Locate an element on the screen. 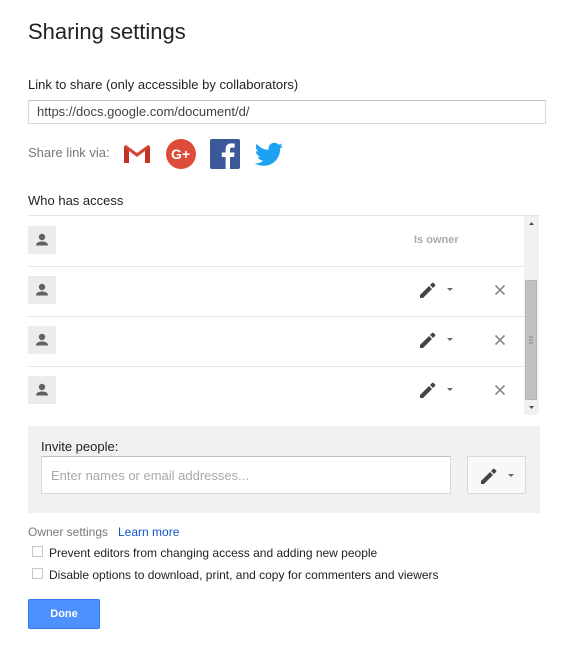 This screenshot has width=571, height=656. share-via-label: Share link via: is located at coordinates (69, 152).